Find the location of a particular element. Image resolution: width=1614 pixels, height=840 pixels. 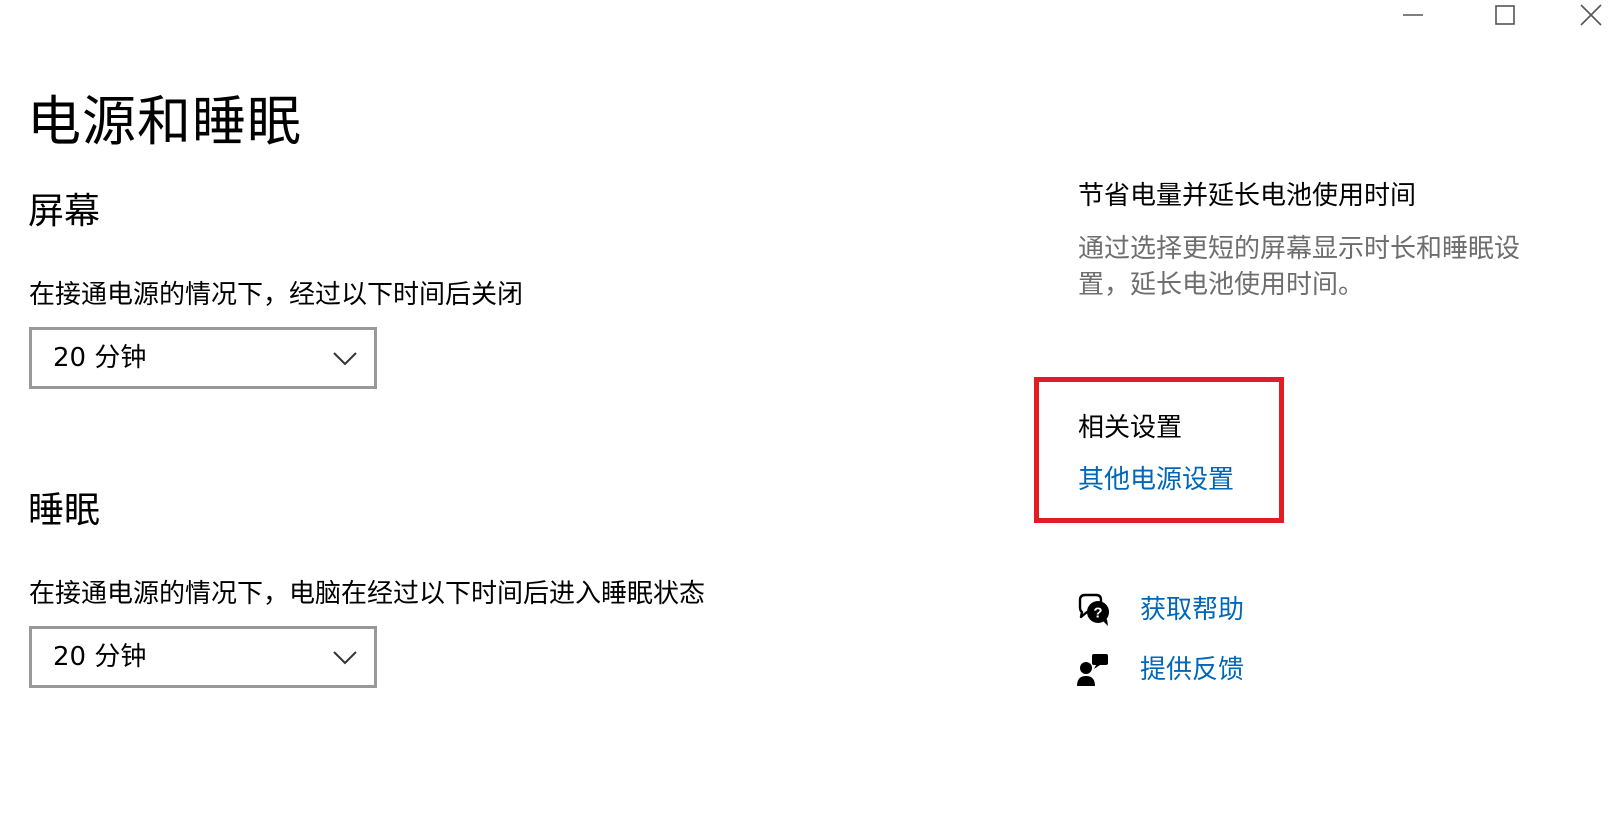

feedback-person-icon is located at coordinates (1094, 670).